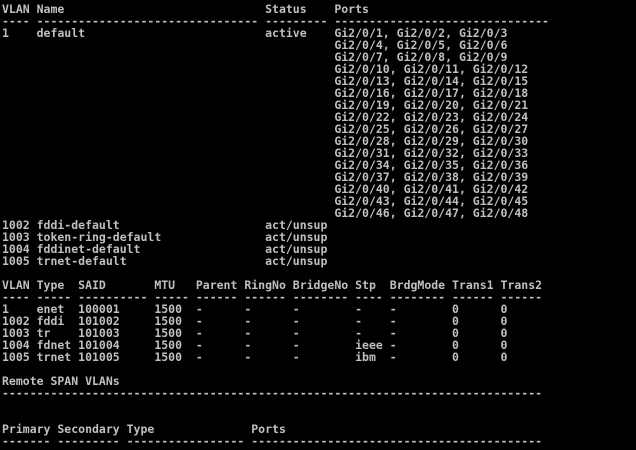  I want to click on terminal-line: 1005 trnet 101005 1500 - - - ibm - 0 0, so click(255, 357).